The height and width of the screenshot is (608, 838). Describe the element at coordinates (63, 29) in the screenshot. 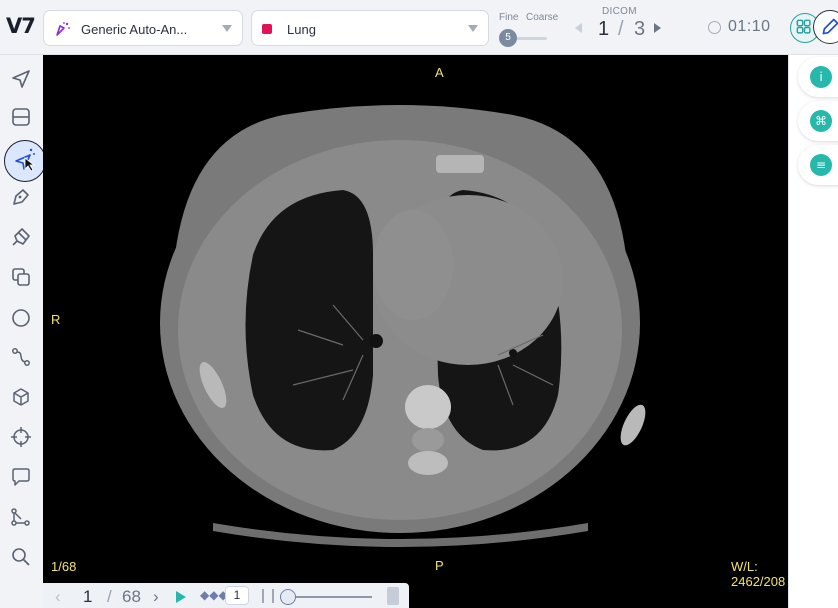

I see `magic-wand-icon` at that location.